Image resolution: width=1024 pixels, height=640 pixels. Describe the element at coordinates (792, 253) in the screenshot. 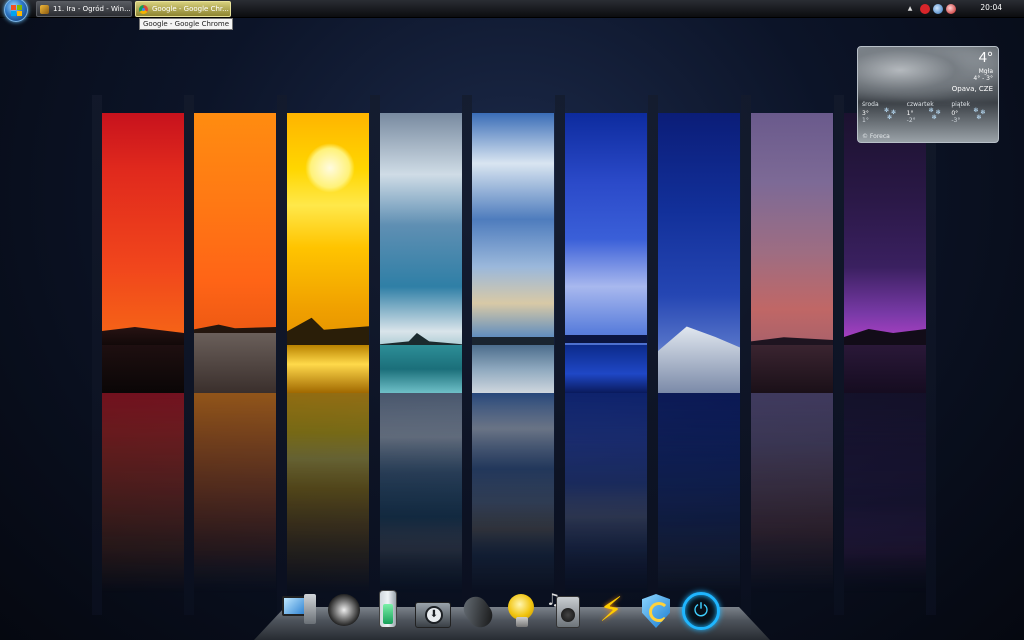

I see `wallpaper-strip-violet-dusk` at that location.